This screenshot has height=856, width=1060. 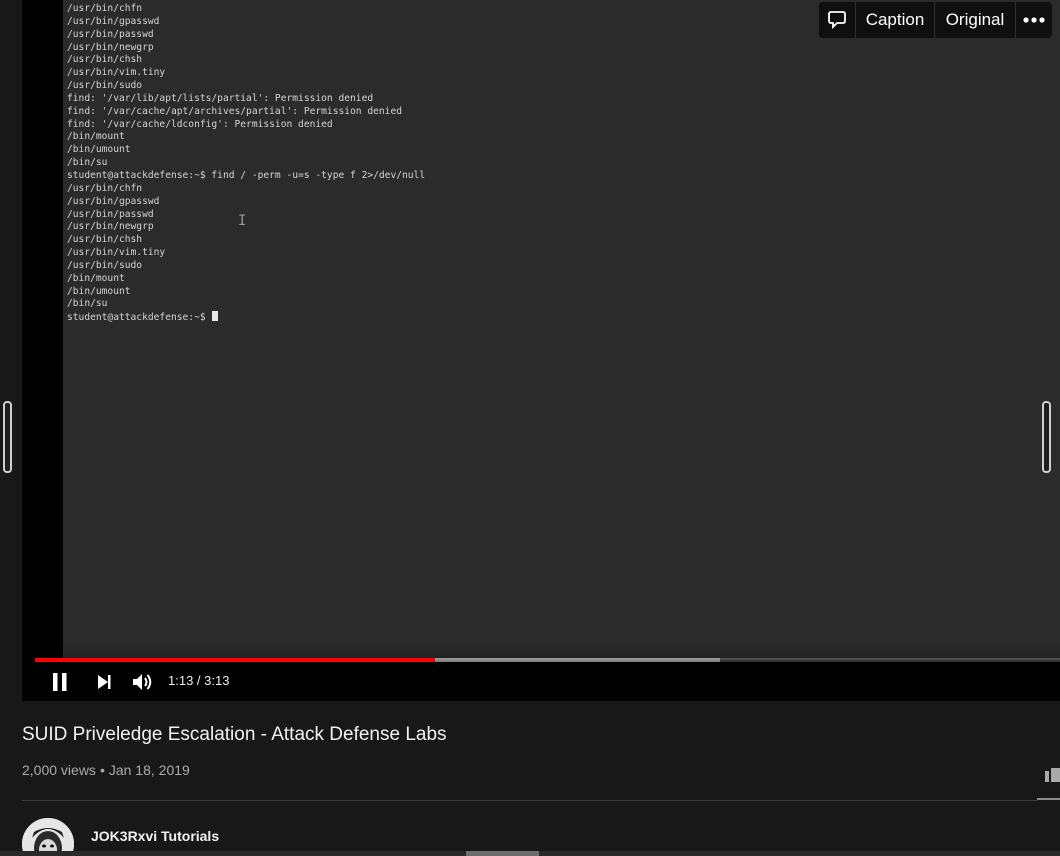 I want to click on original-button: Original, so click(x=975, y=20).